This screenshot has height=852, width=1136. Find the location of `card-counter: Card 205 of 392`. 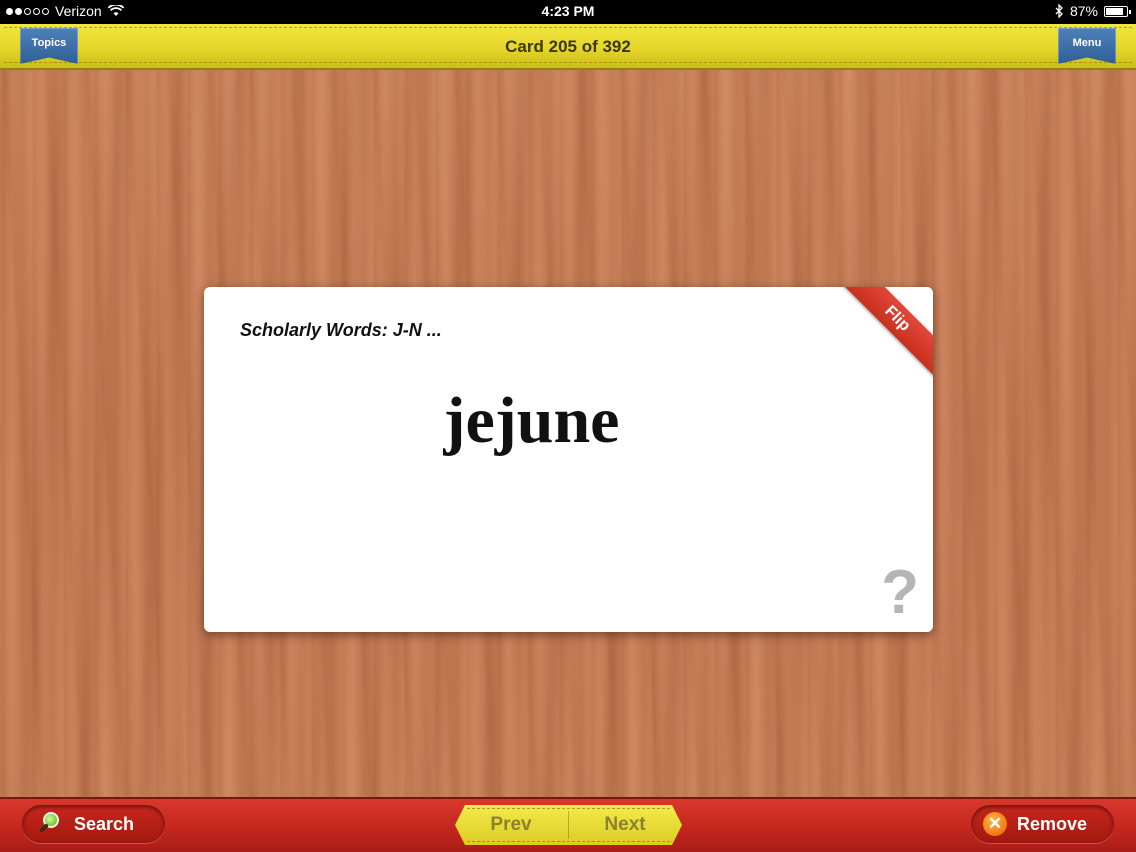

card-counter: Card 205 of 392 is located at coordinates (568, 46).